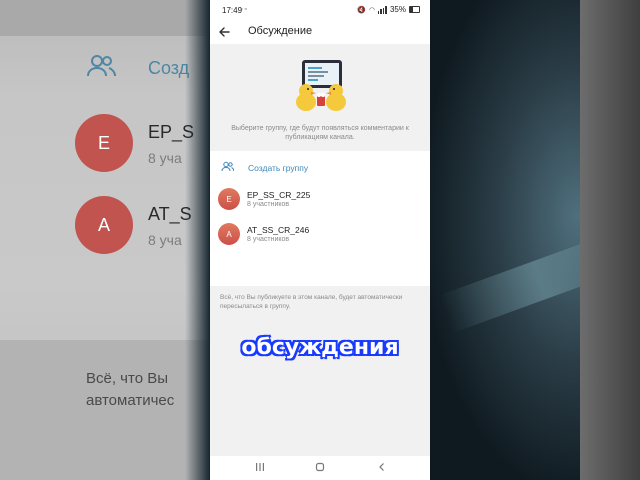  What do you see at coordinates (224, 32) in the screenshot?
I see `back-arrow-icon` at bounding box center [224, 32].